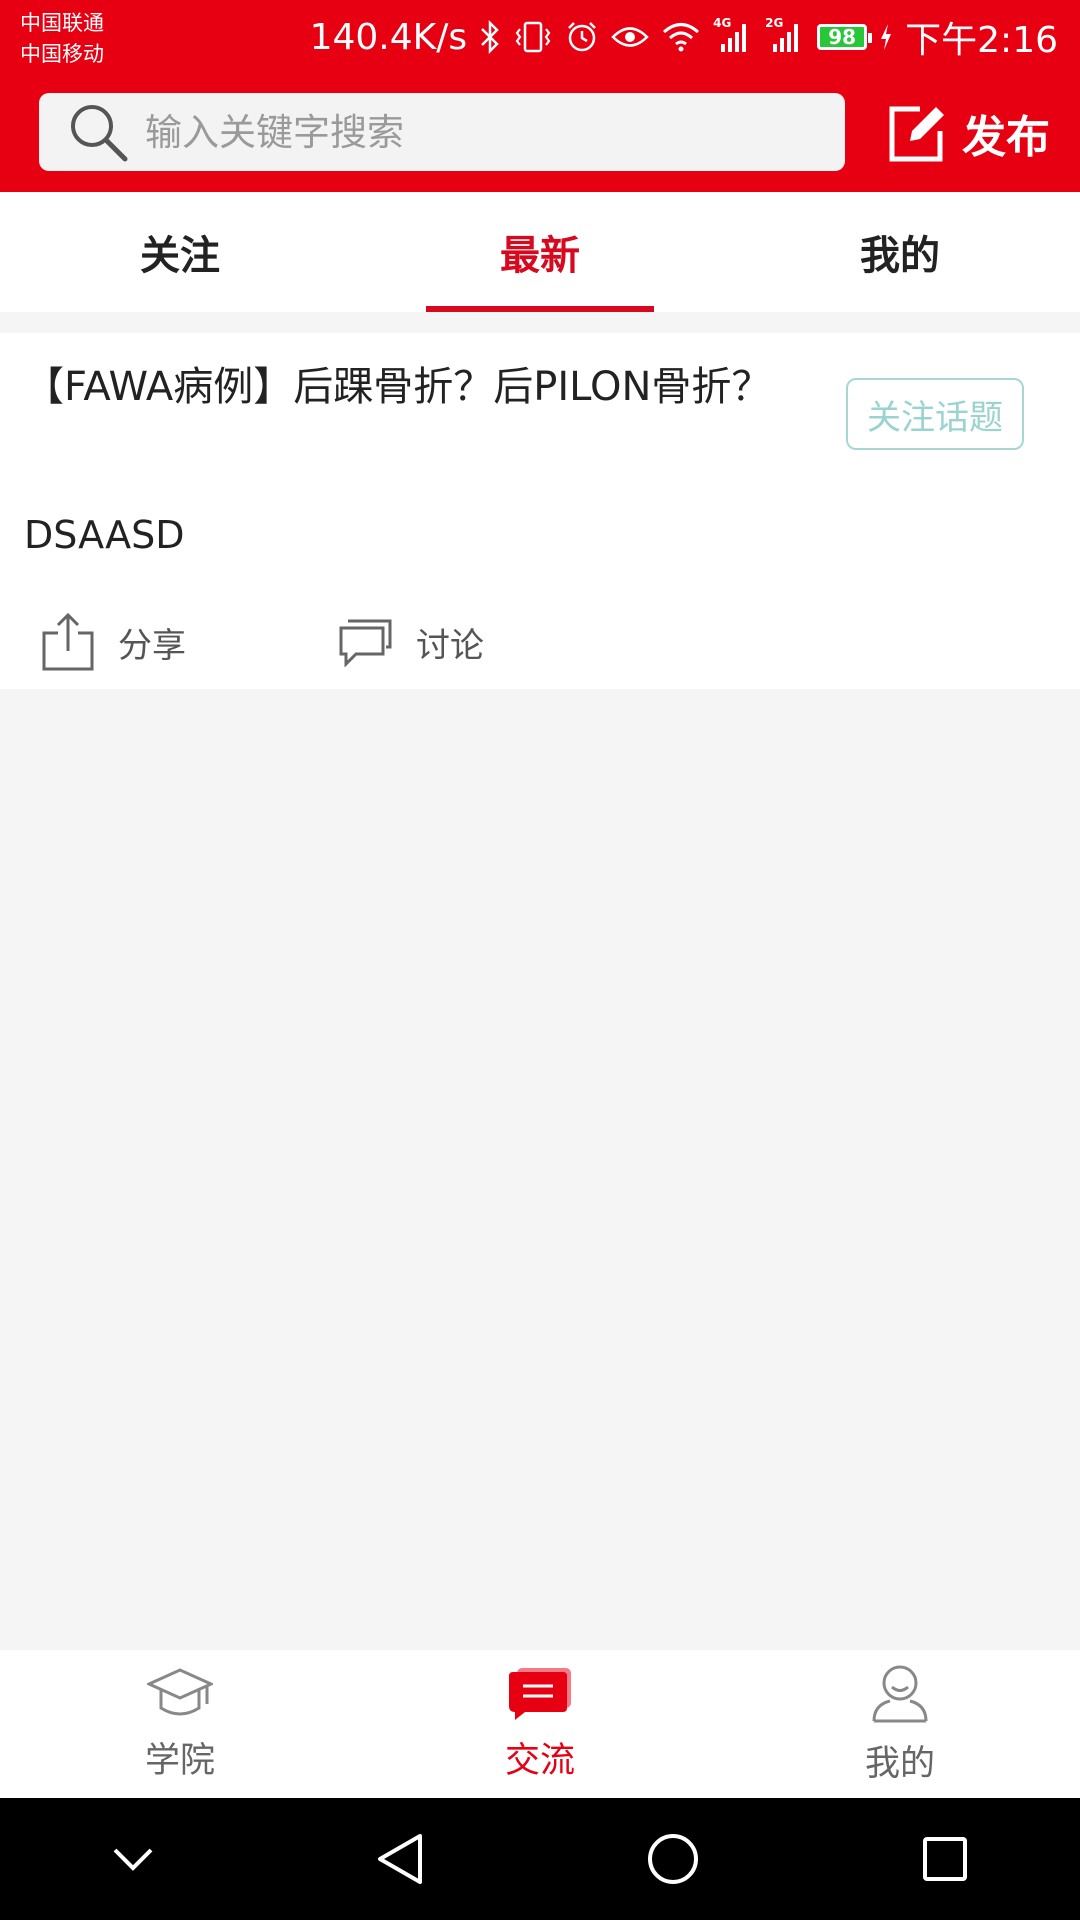 The height and width of the screenshot is (1920, 1080). I want to click on bluetooth-icon, so click(490, 37).